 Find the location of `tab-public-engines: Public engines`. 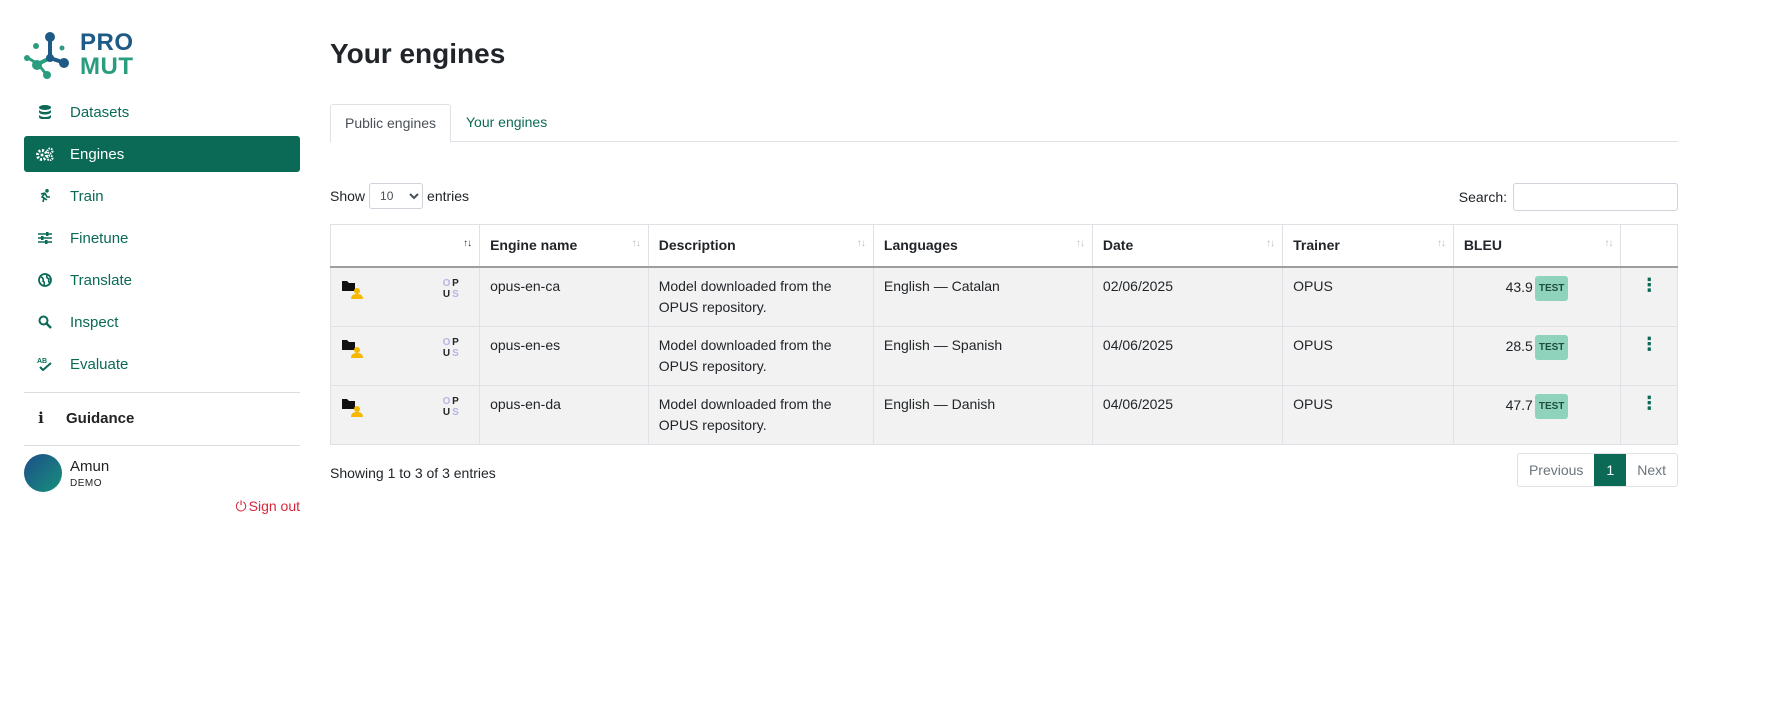

tab-public-engines: Public engines is located at coordinates (391, 123).